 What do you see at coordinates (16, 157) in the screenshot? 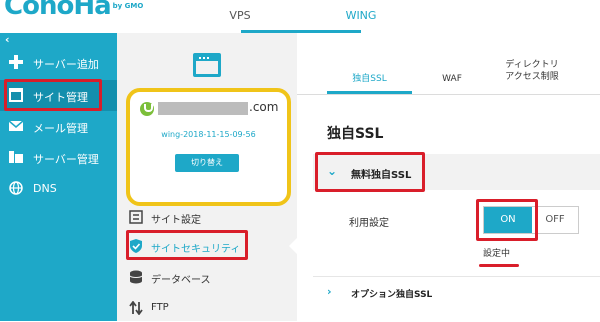
I see `server-icon` at bounding box center [16, 157].